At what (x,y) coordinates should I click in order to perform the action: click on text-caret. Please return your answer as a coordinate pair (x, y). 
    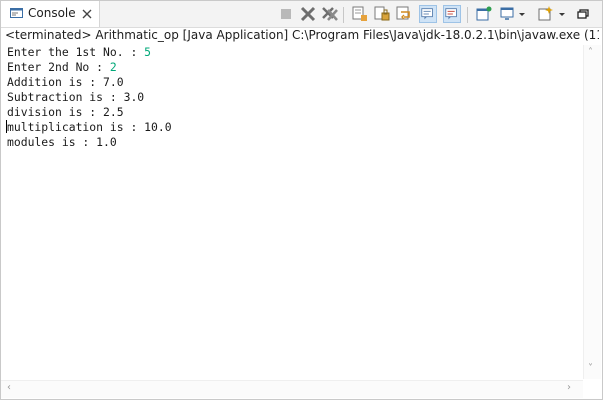
    Looking at the image, I should click on (6, 126).